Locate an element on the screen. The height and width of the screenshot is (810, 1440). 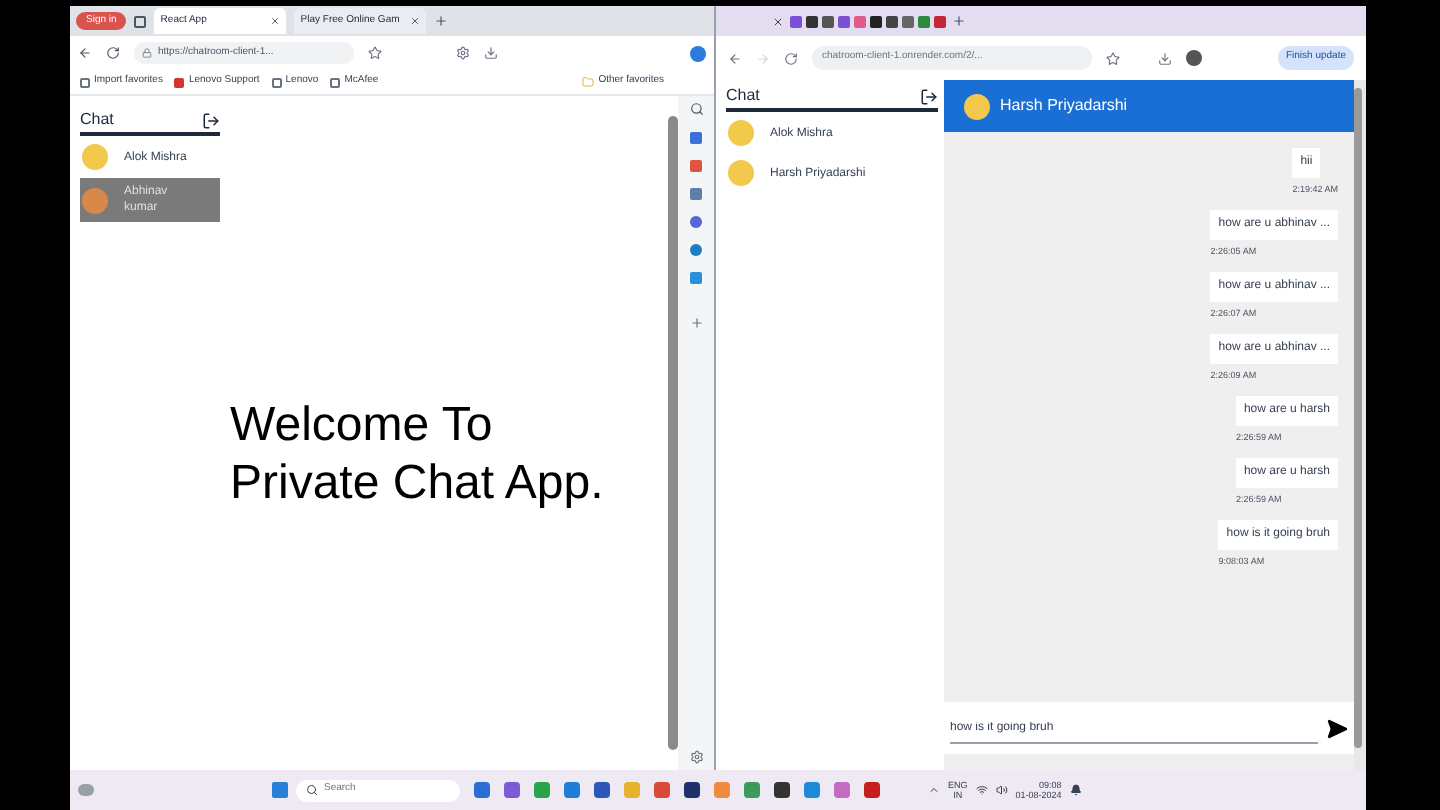
start-icon is located at coordinates (280, 790).